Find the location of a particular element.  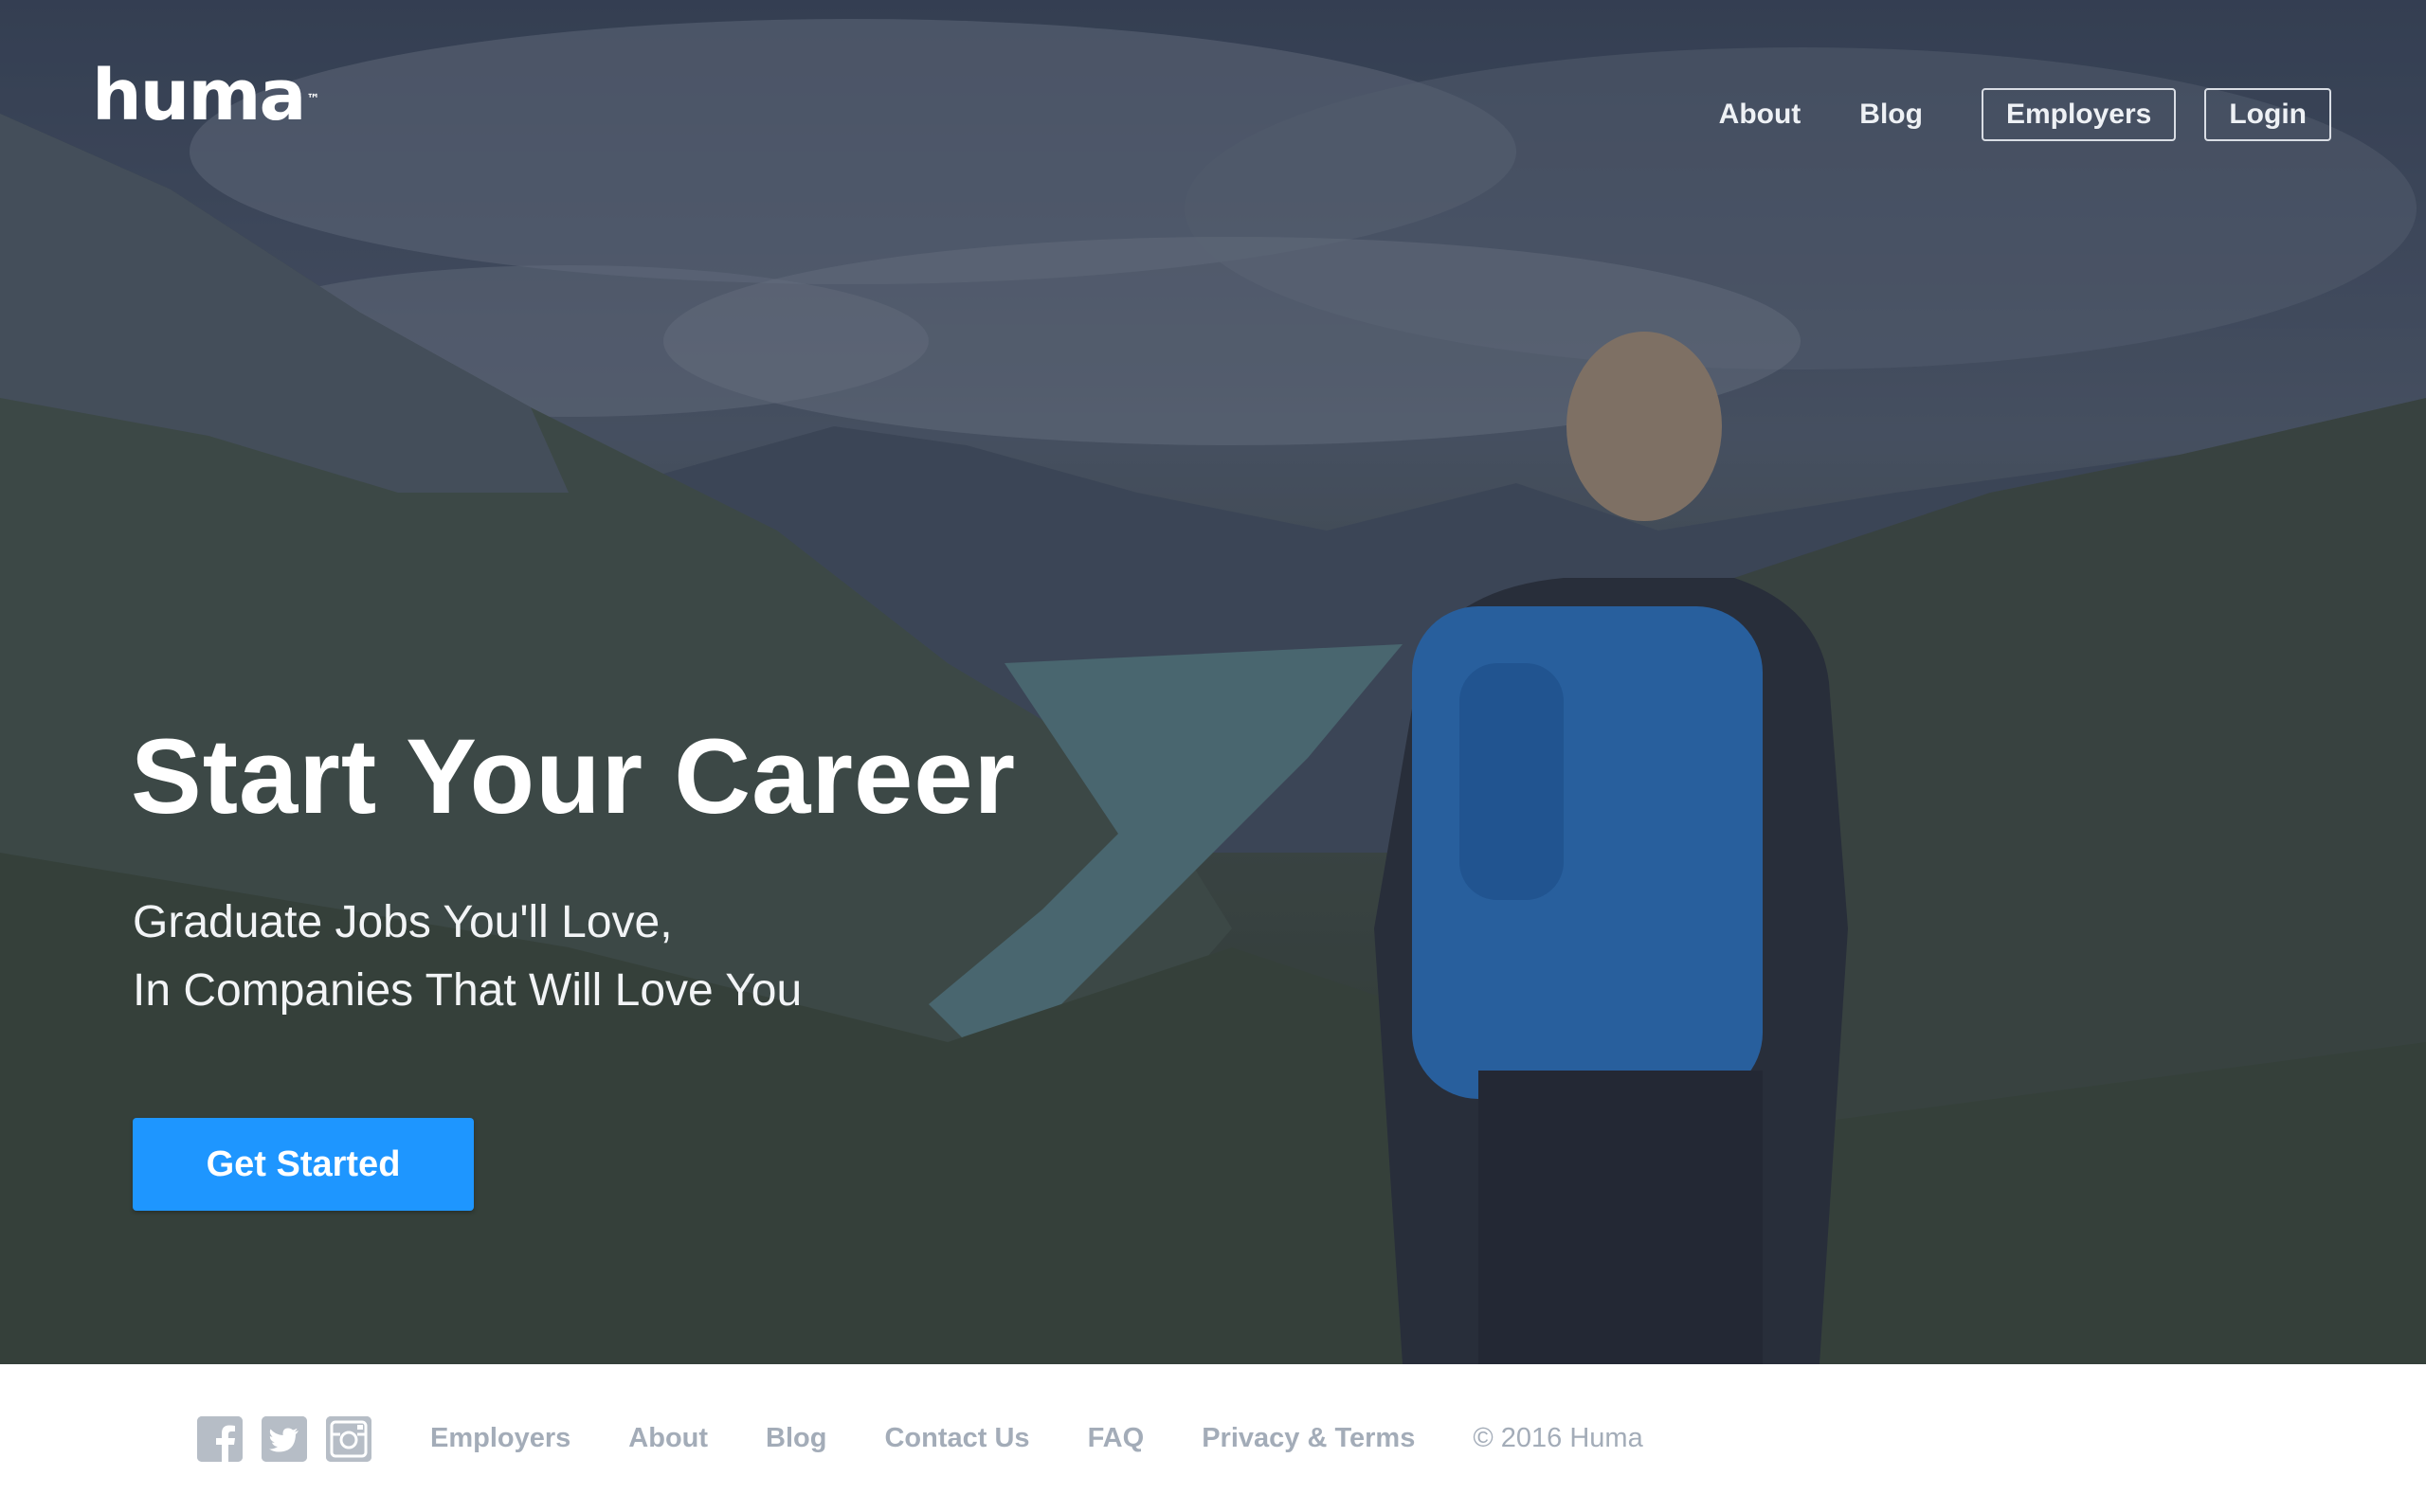

social-links is located at coordinates (293, 1439).